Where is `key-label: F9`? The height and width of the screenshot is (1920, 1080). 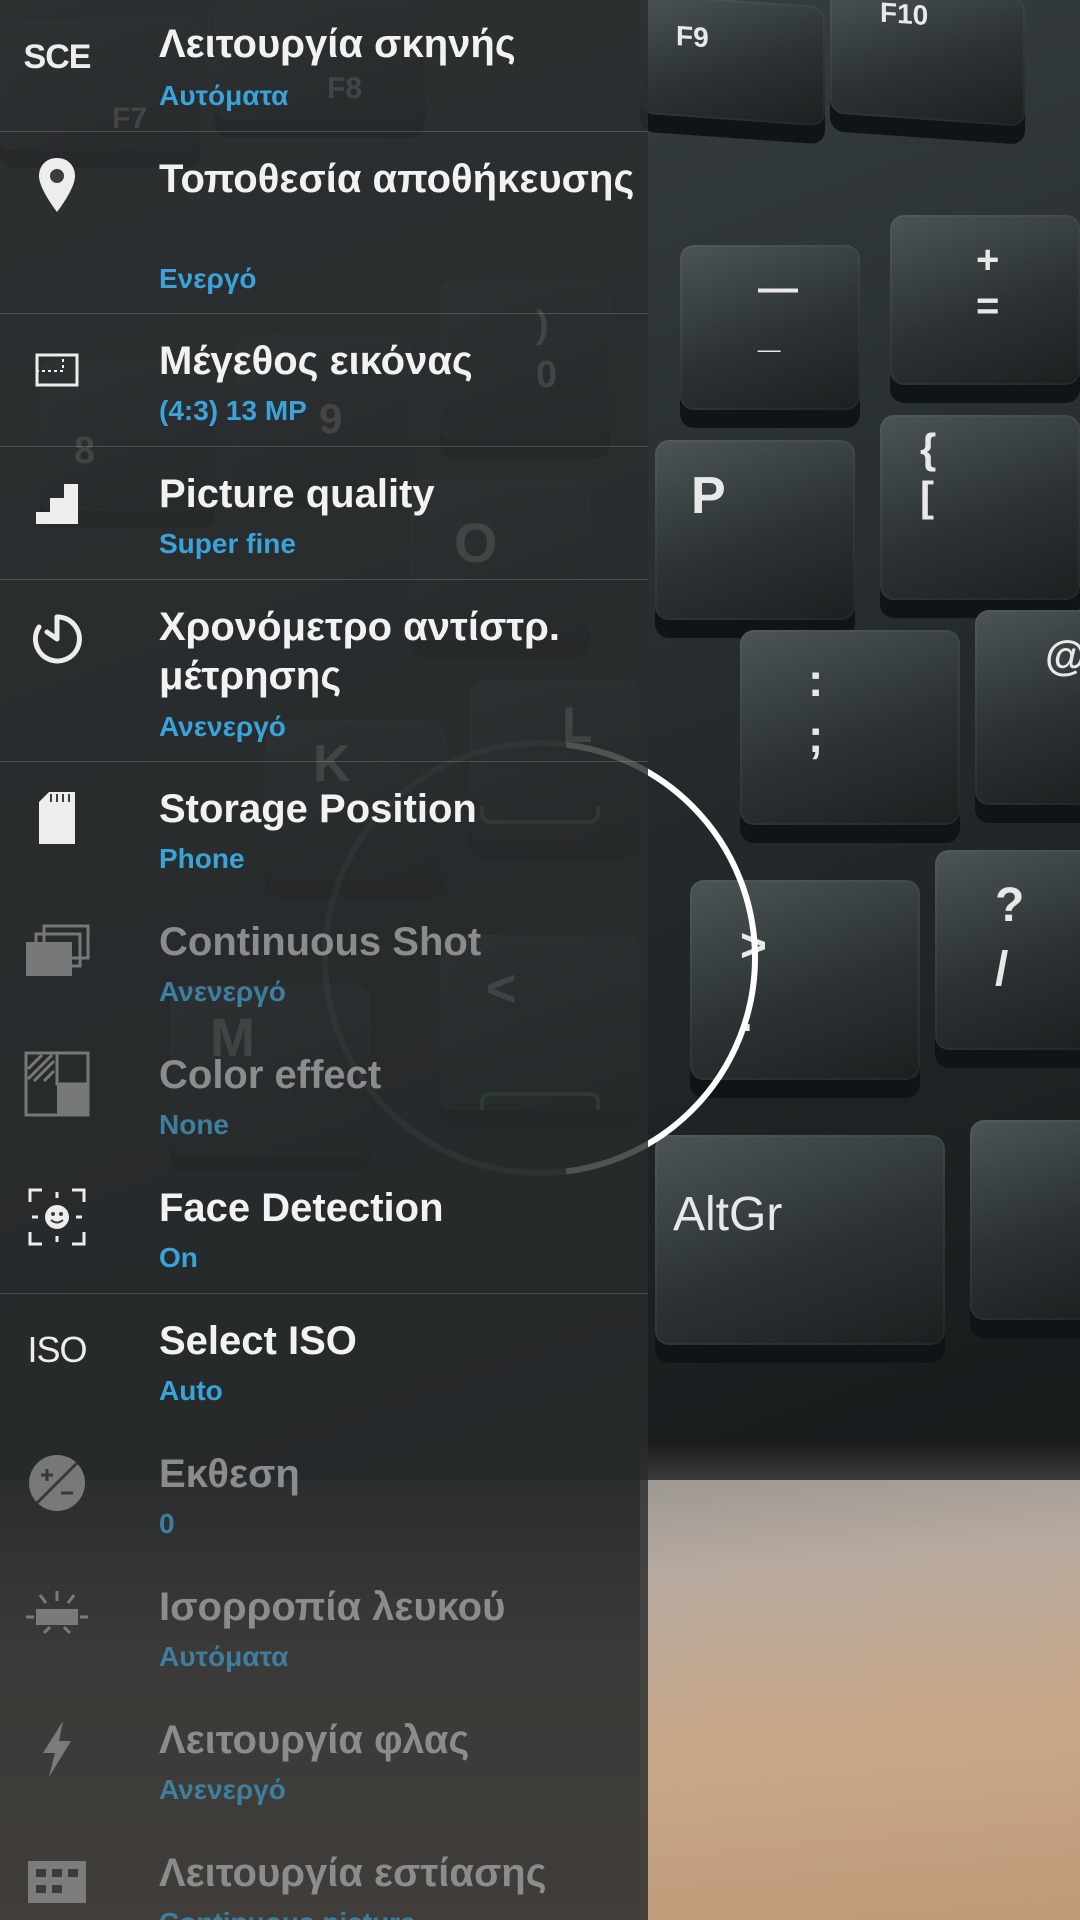
key-label: F9 is located at coordinates (692, 37).